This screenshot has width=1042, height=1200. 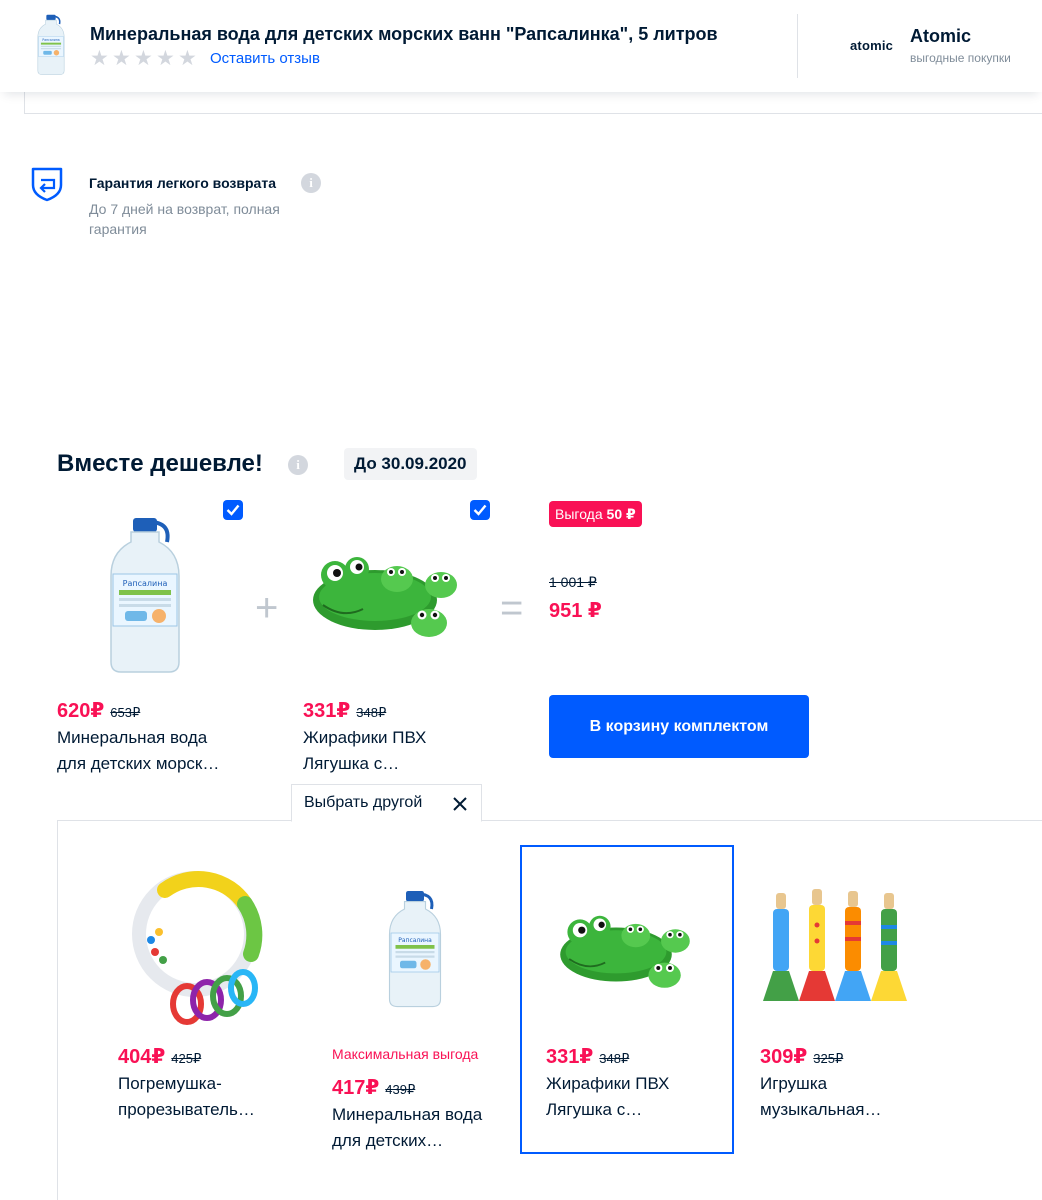 What do you see at coordinates (200, 947) in the screenshot?
I see `rattle-teether-icon` at bounding box center [200, 947].